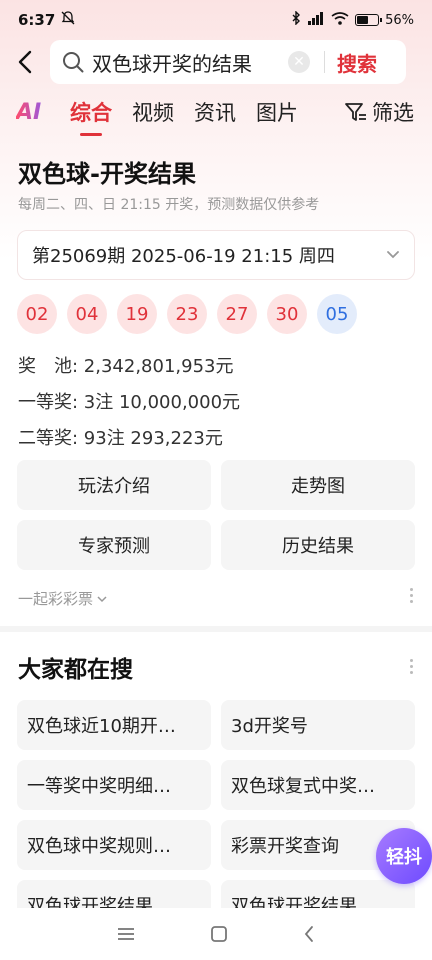 This screenshot has width=432, height=960. I want to click on red-ball: 30, so click(287, 314).